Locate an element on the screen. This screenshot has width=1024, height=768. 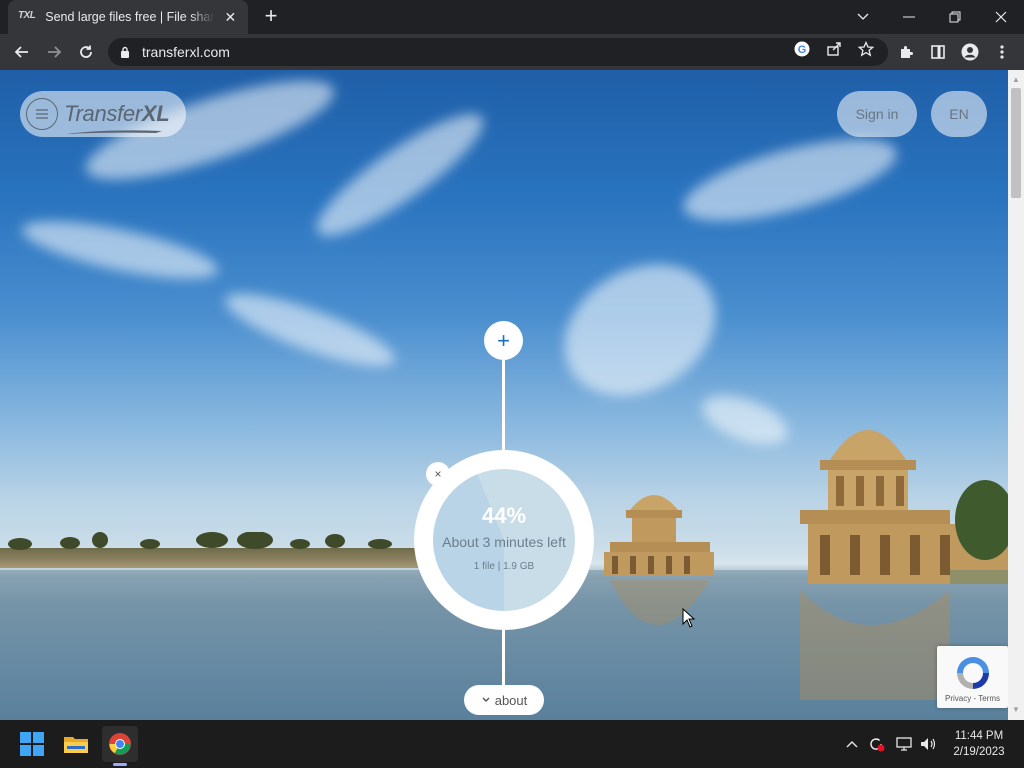
address-bar: transferxl.com is located at coordinates (498, 52).